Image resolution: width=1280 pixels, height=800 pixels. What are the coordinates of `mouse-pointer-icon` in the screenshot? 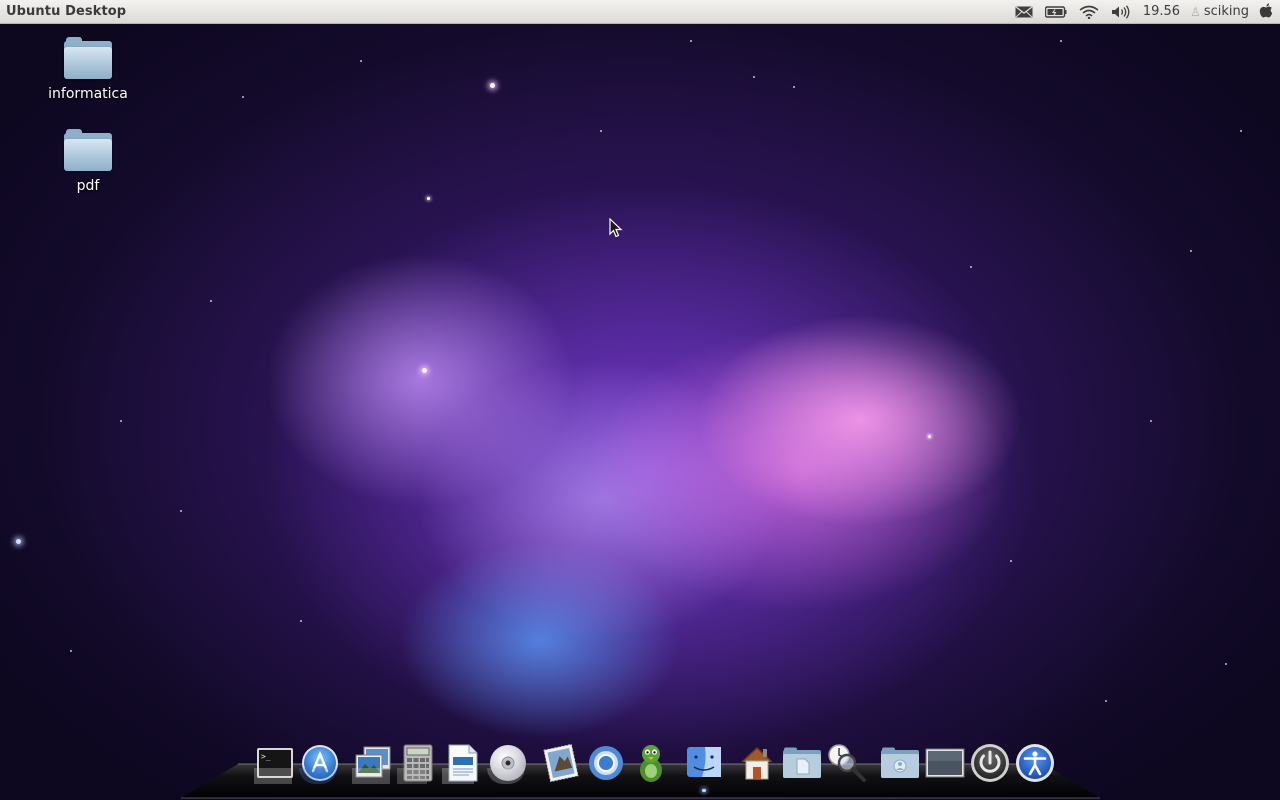 It's located at (616, 228).